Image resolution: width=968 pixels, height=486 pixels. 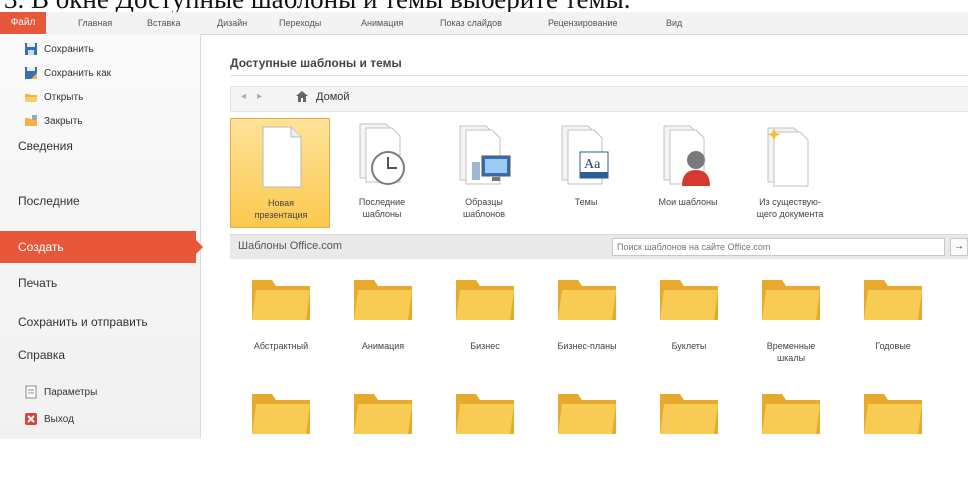 What do you see at coordinates (599, 246) in the screenshot?
I see `office-templates-bar: Шаблоны Office.com →` at bounding box center [599, 246].